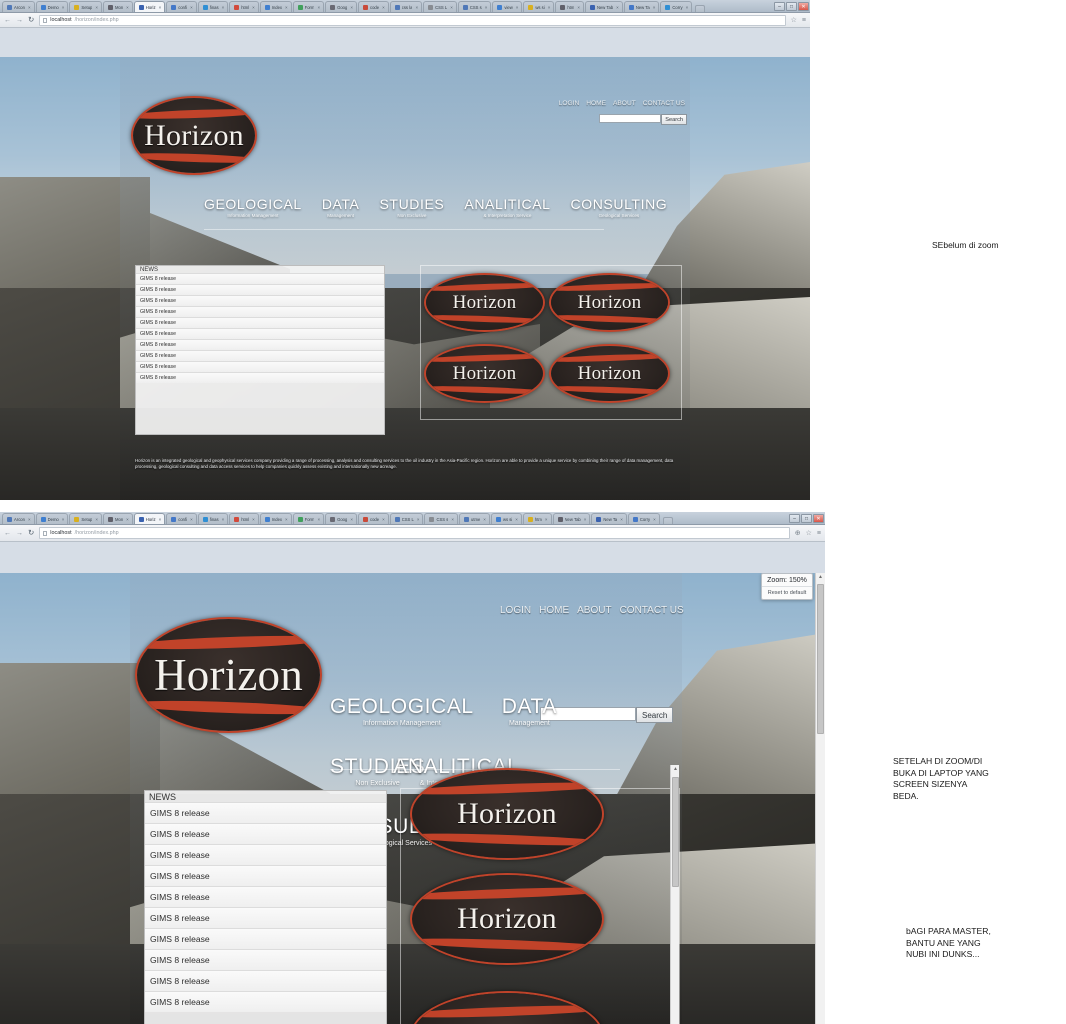  Describe the element at coordinates (787, 592) in the screenshot. I see `zoom-reset-button: Reset to default` at that location.